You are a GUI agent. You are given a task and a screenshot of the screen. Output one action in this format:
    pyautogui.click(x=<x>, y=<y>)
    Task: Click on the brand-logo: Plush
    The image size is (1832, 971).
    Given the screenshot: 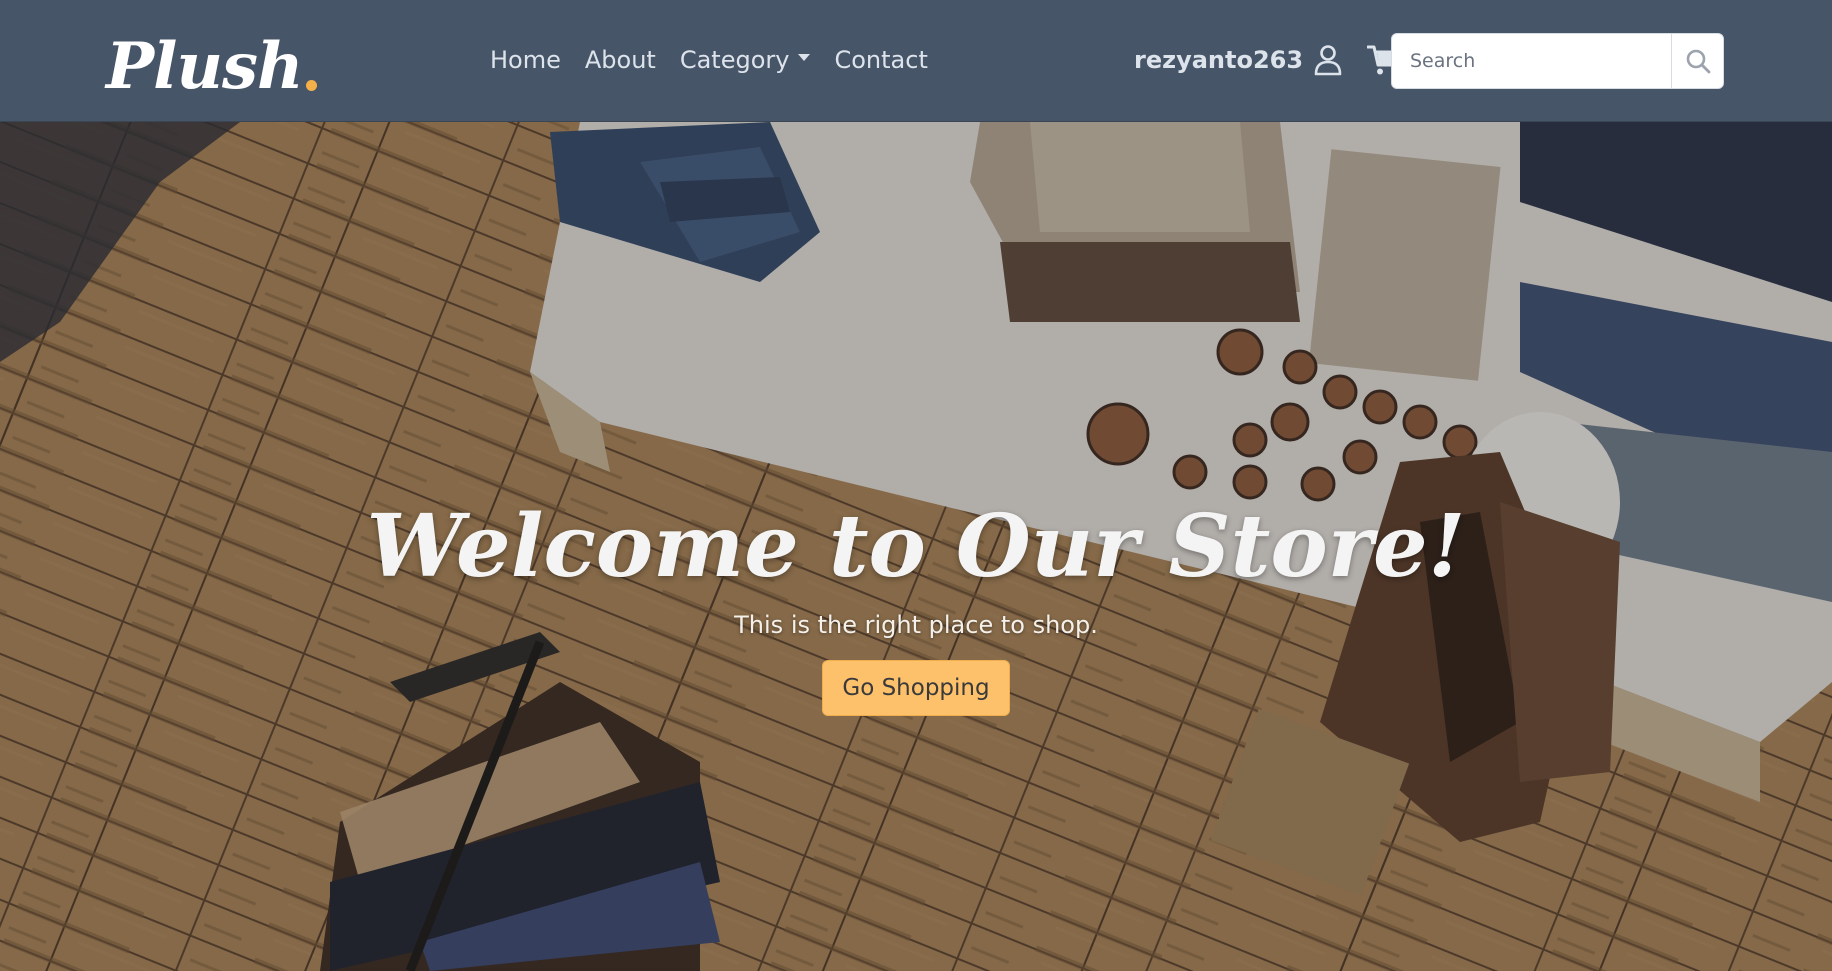 What is the action you would take?
    pyautogui.click(x=211, y=62)
    